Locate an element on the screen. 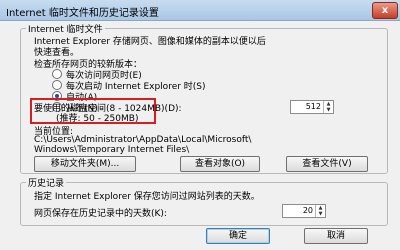  radio-every-start-control is located at coordinates (57, 85).